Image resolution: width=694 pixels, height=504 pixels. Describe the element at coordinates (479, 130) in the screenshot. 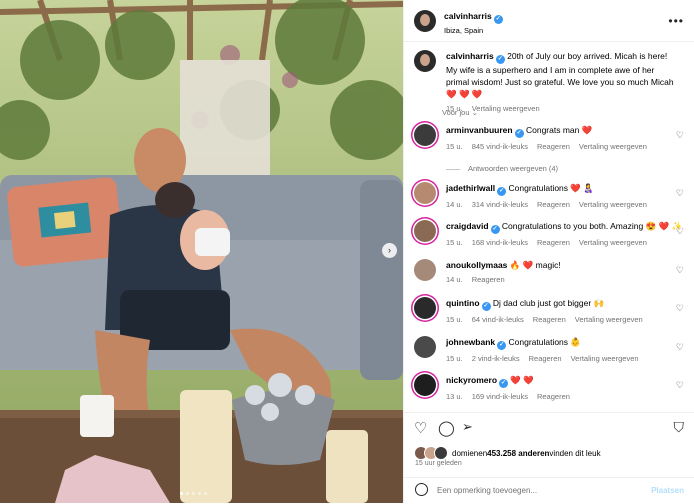

I see `comment-username: arminvanbuuren` at that location.